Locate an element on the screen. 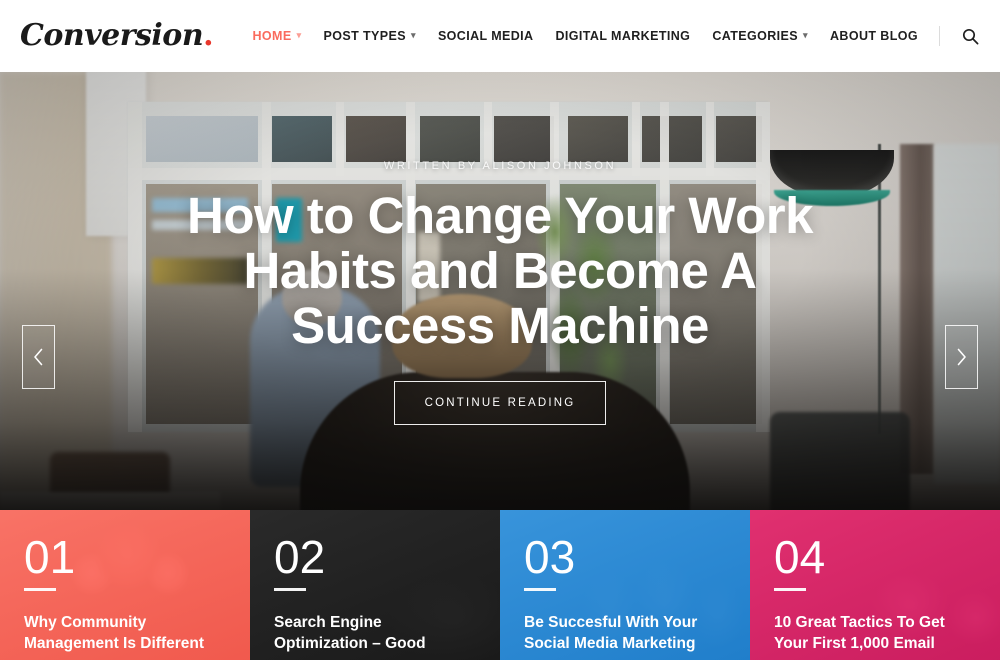 This screenshot has width=1000, height=660. featured-card-01: 01 Why Community Management Is Different is located at coordinates (125, 585).